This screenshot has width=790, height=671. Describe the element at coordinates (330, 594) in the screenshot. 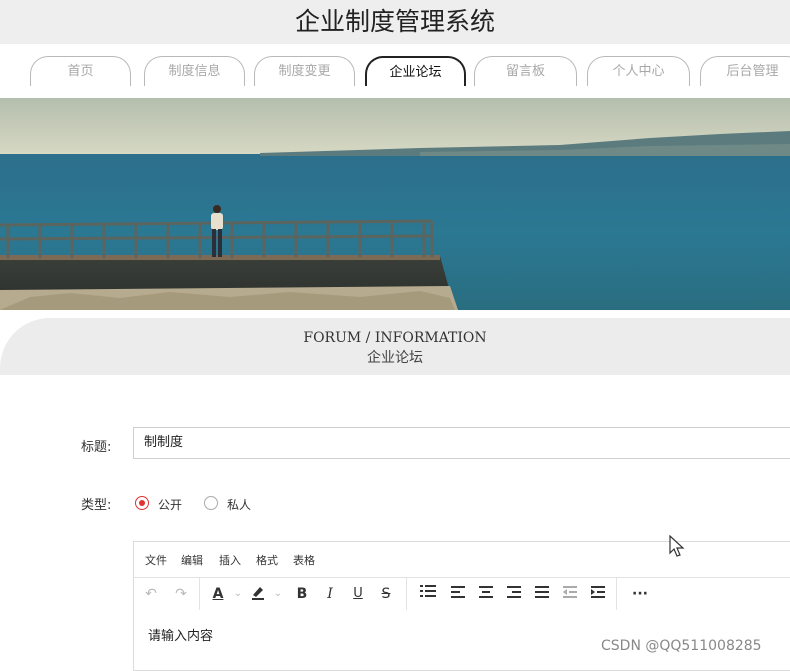

I see `italic-icon: I` at that location.